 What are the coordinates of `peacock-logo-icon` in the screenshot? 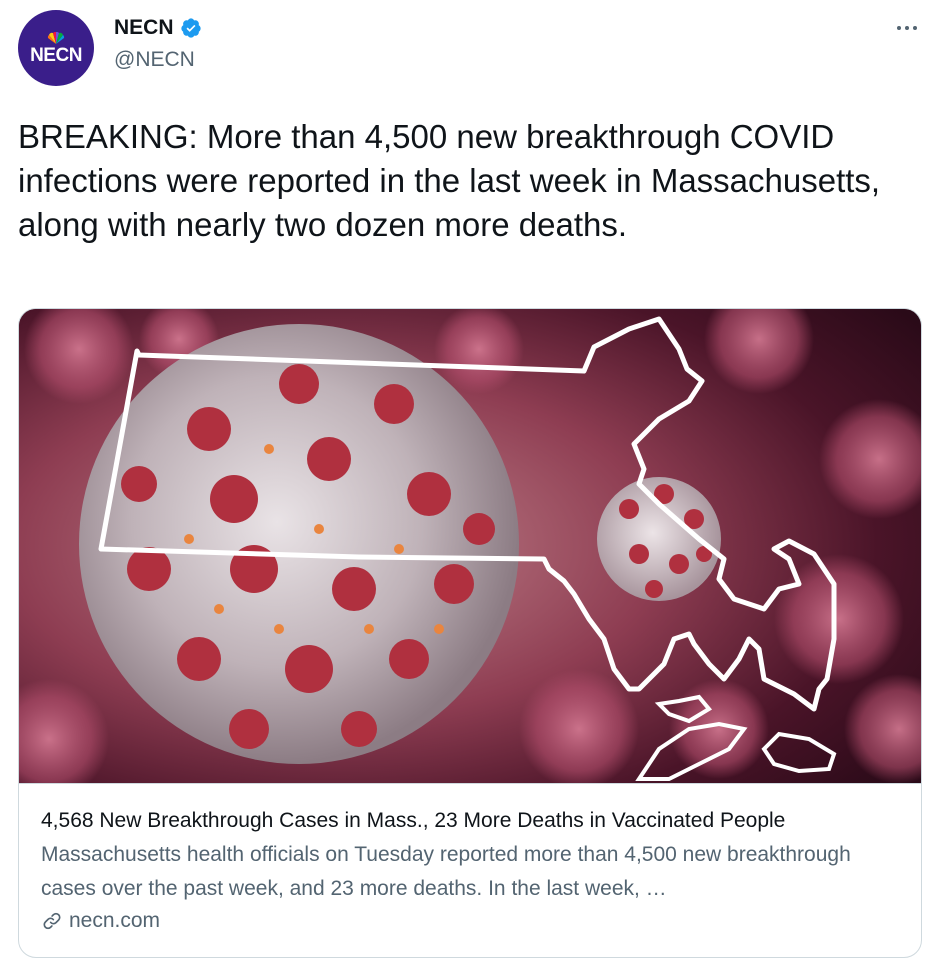 It's located at (56, 37).